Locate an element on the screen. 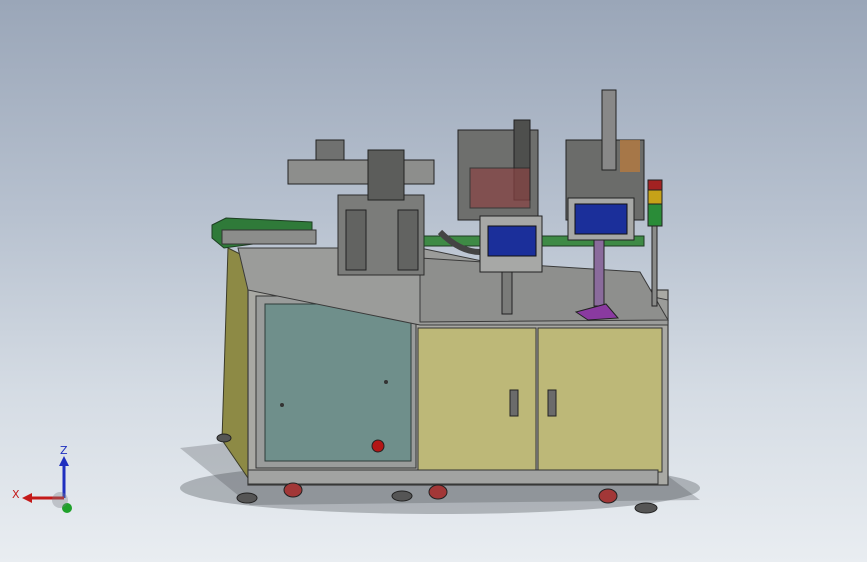  triad-axes is located at coordinates (47, 484).